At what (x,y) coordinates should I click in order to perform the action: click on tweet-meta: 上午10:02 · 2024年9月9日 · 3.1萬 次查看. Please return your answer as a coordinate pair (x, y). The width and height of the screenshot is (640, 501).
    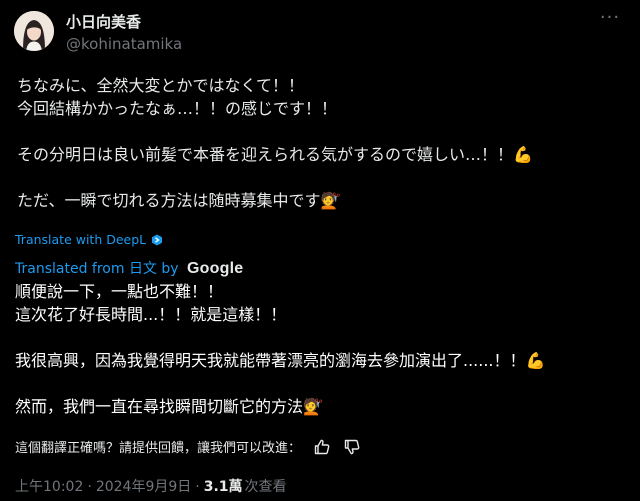
    Looking at the image, I should click on (151, 486).